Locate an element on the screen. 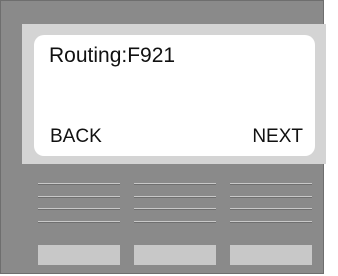 The image size is (338, 276). keypad-column-right is located at coordinates (271, 221).